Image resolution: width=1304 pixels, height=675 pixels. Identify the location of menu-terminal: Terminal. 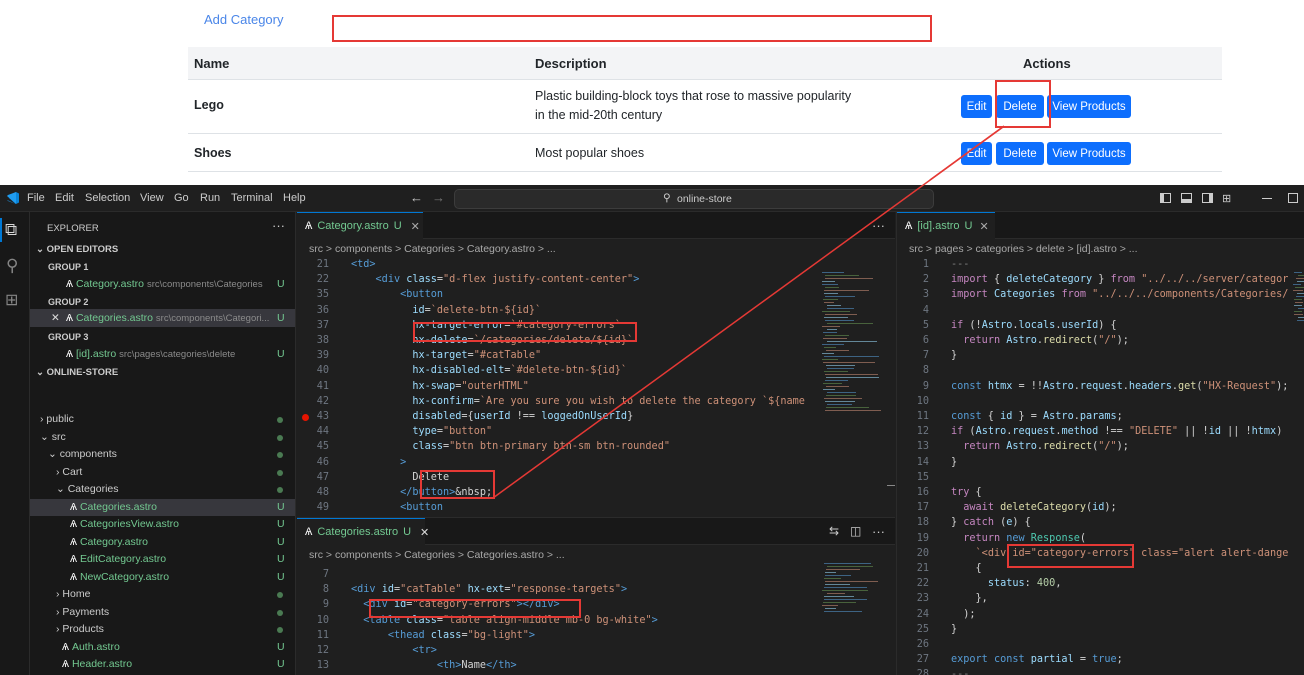
(252, 198).